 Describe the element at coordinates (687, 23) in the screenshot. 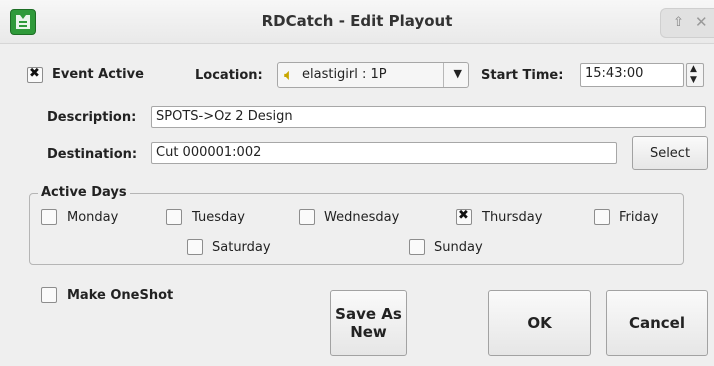

I see `titlebar-buttons: ⇧ ✕` at that location.